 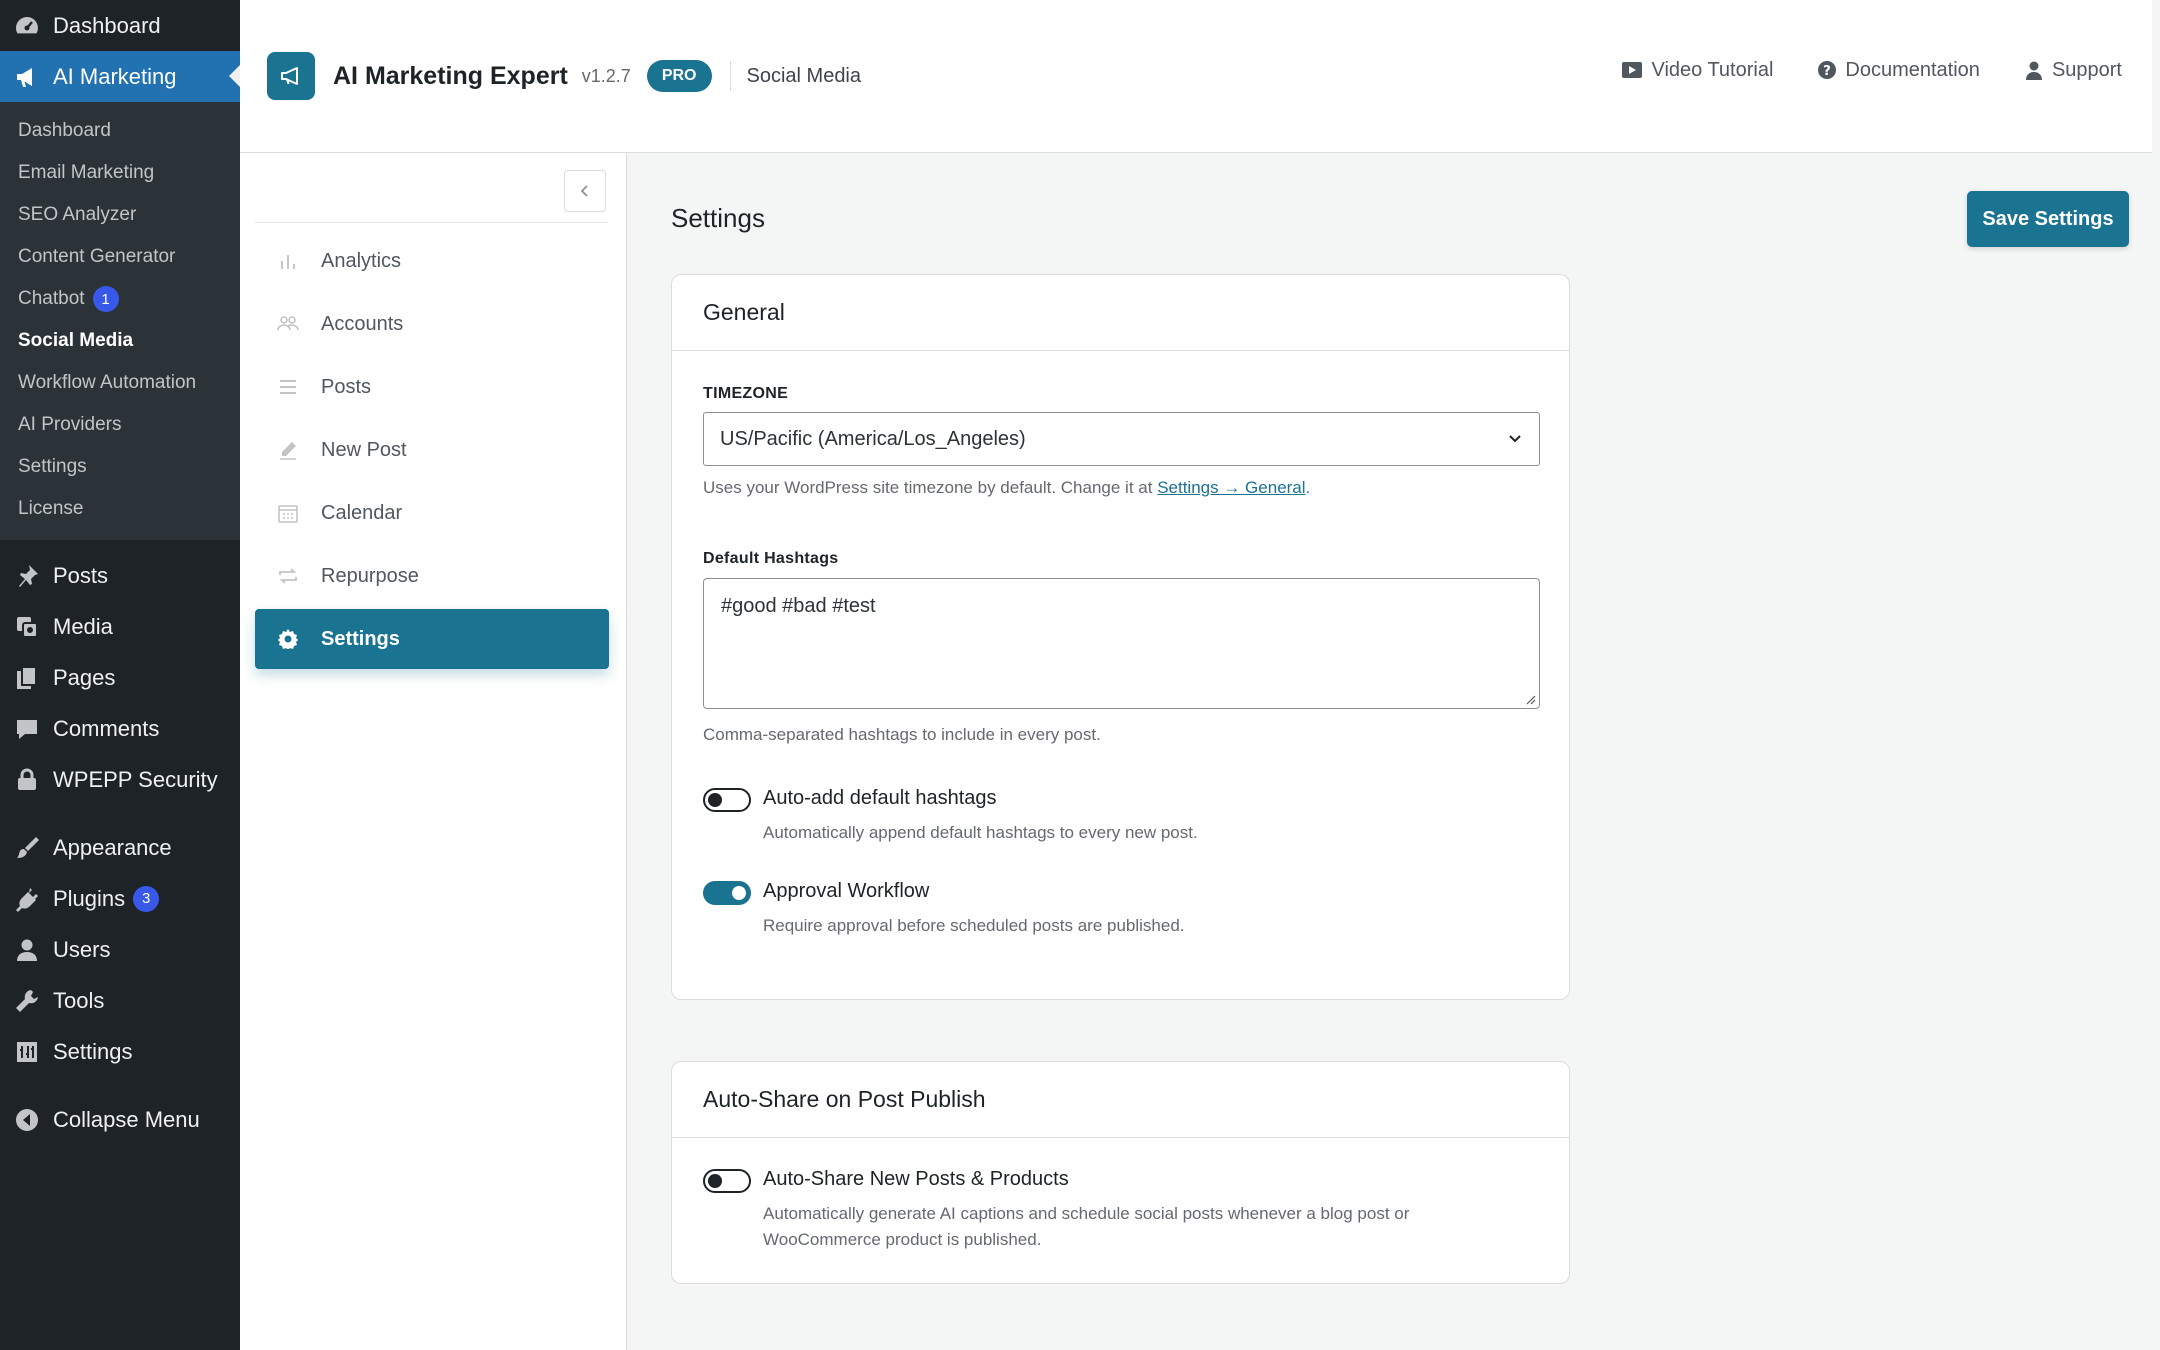 What do you see at coordinates (27, 678) in the screenshot?
I see `pages-icon` at bounding box center [27, 678].